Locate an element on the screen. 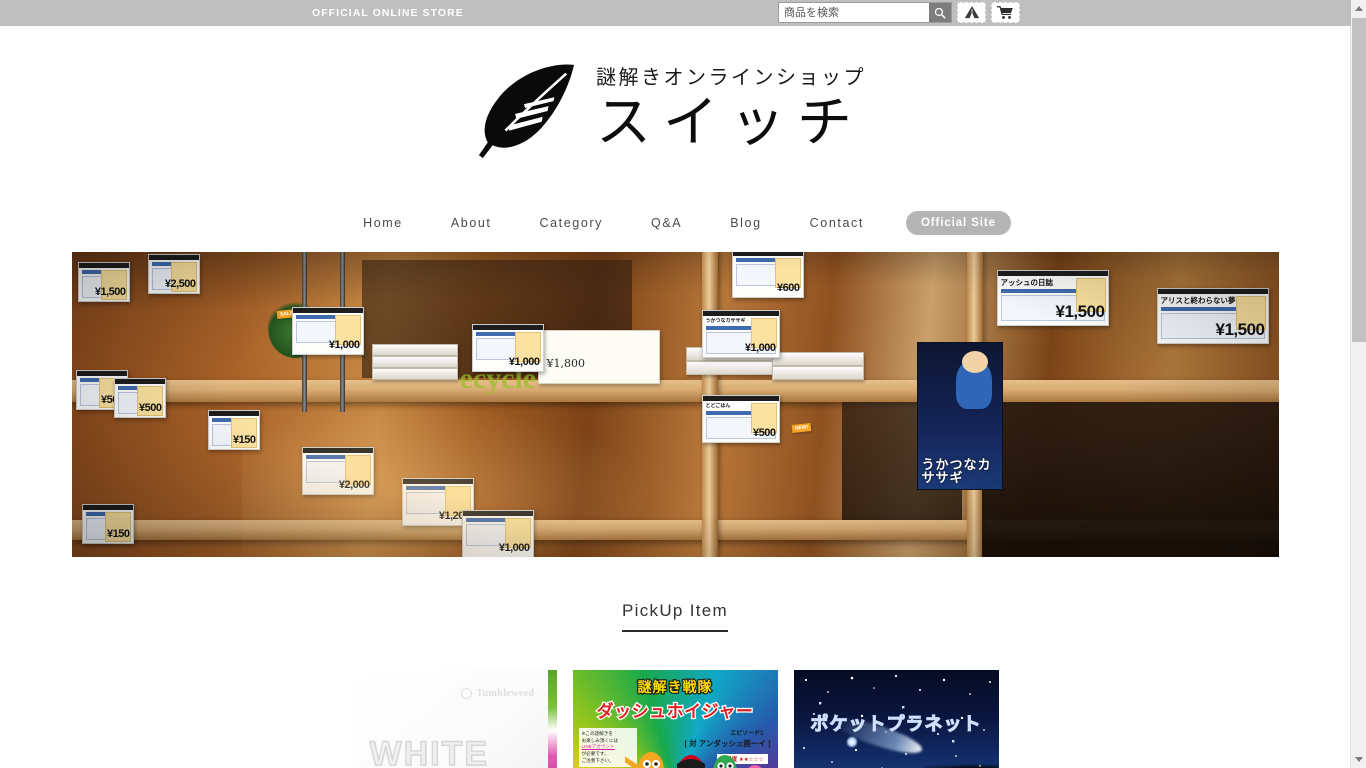 This screenshot has width=1366, height=768. nav-item-about: About is located at coordinates (471, 223).